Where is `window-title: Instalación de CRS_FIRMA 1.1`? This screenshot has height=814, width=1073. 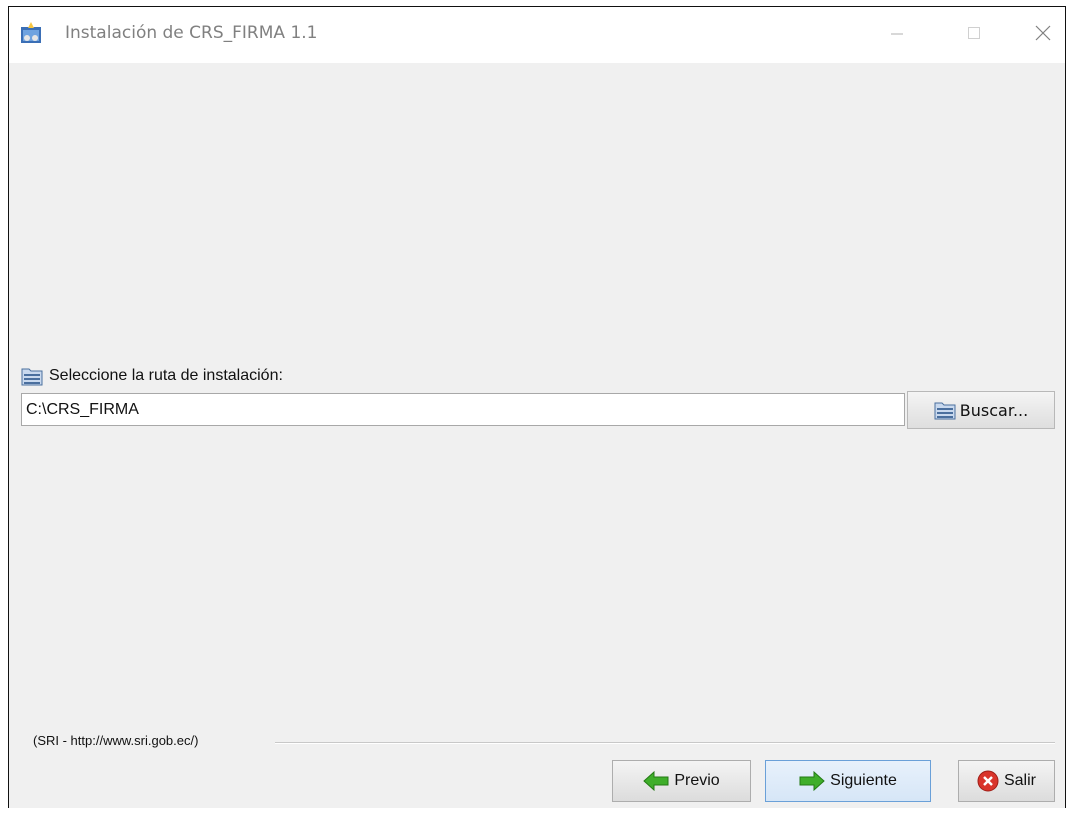 window-title: Instalación de CRS_FIRMA 1.1 is located at coordinates (191, 33).